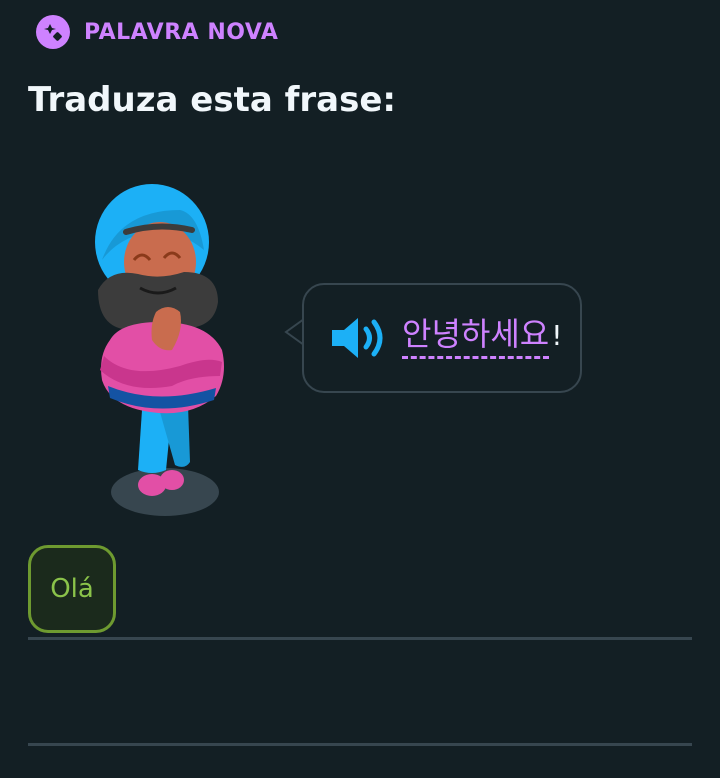  I want to click on new-word-badge: PALAVRA NOVA, so click(157, 32).